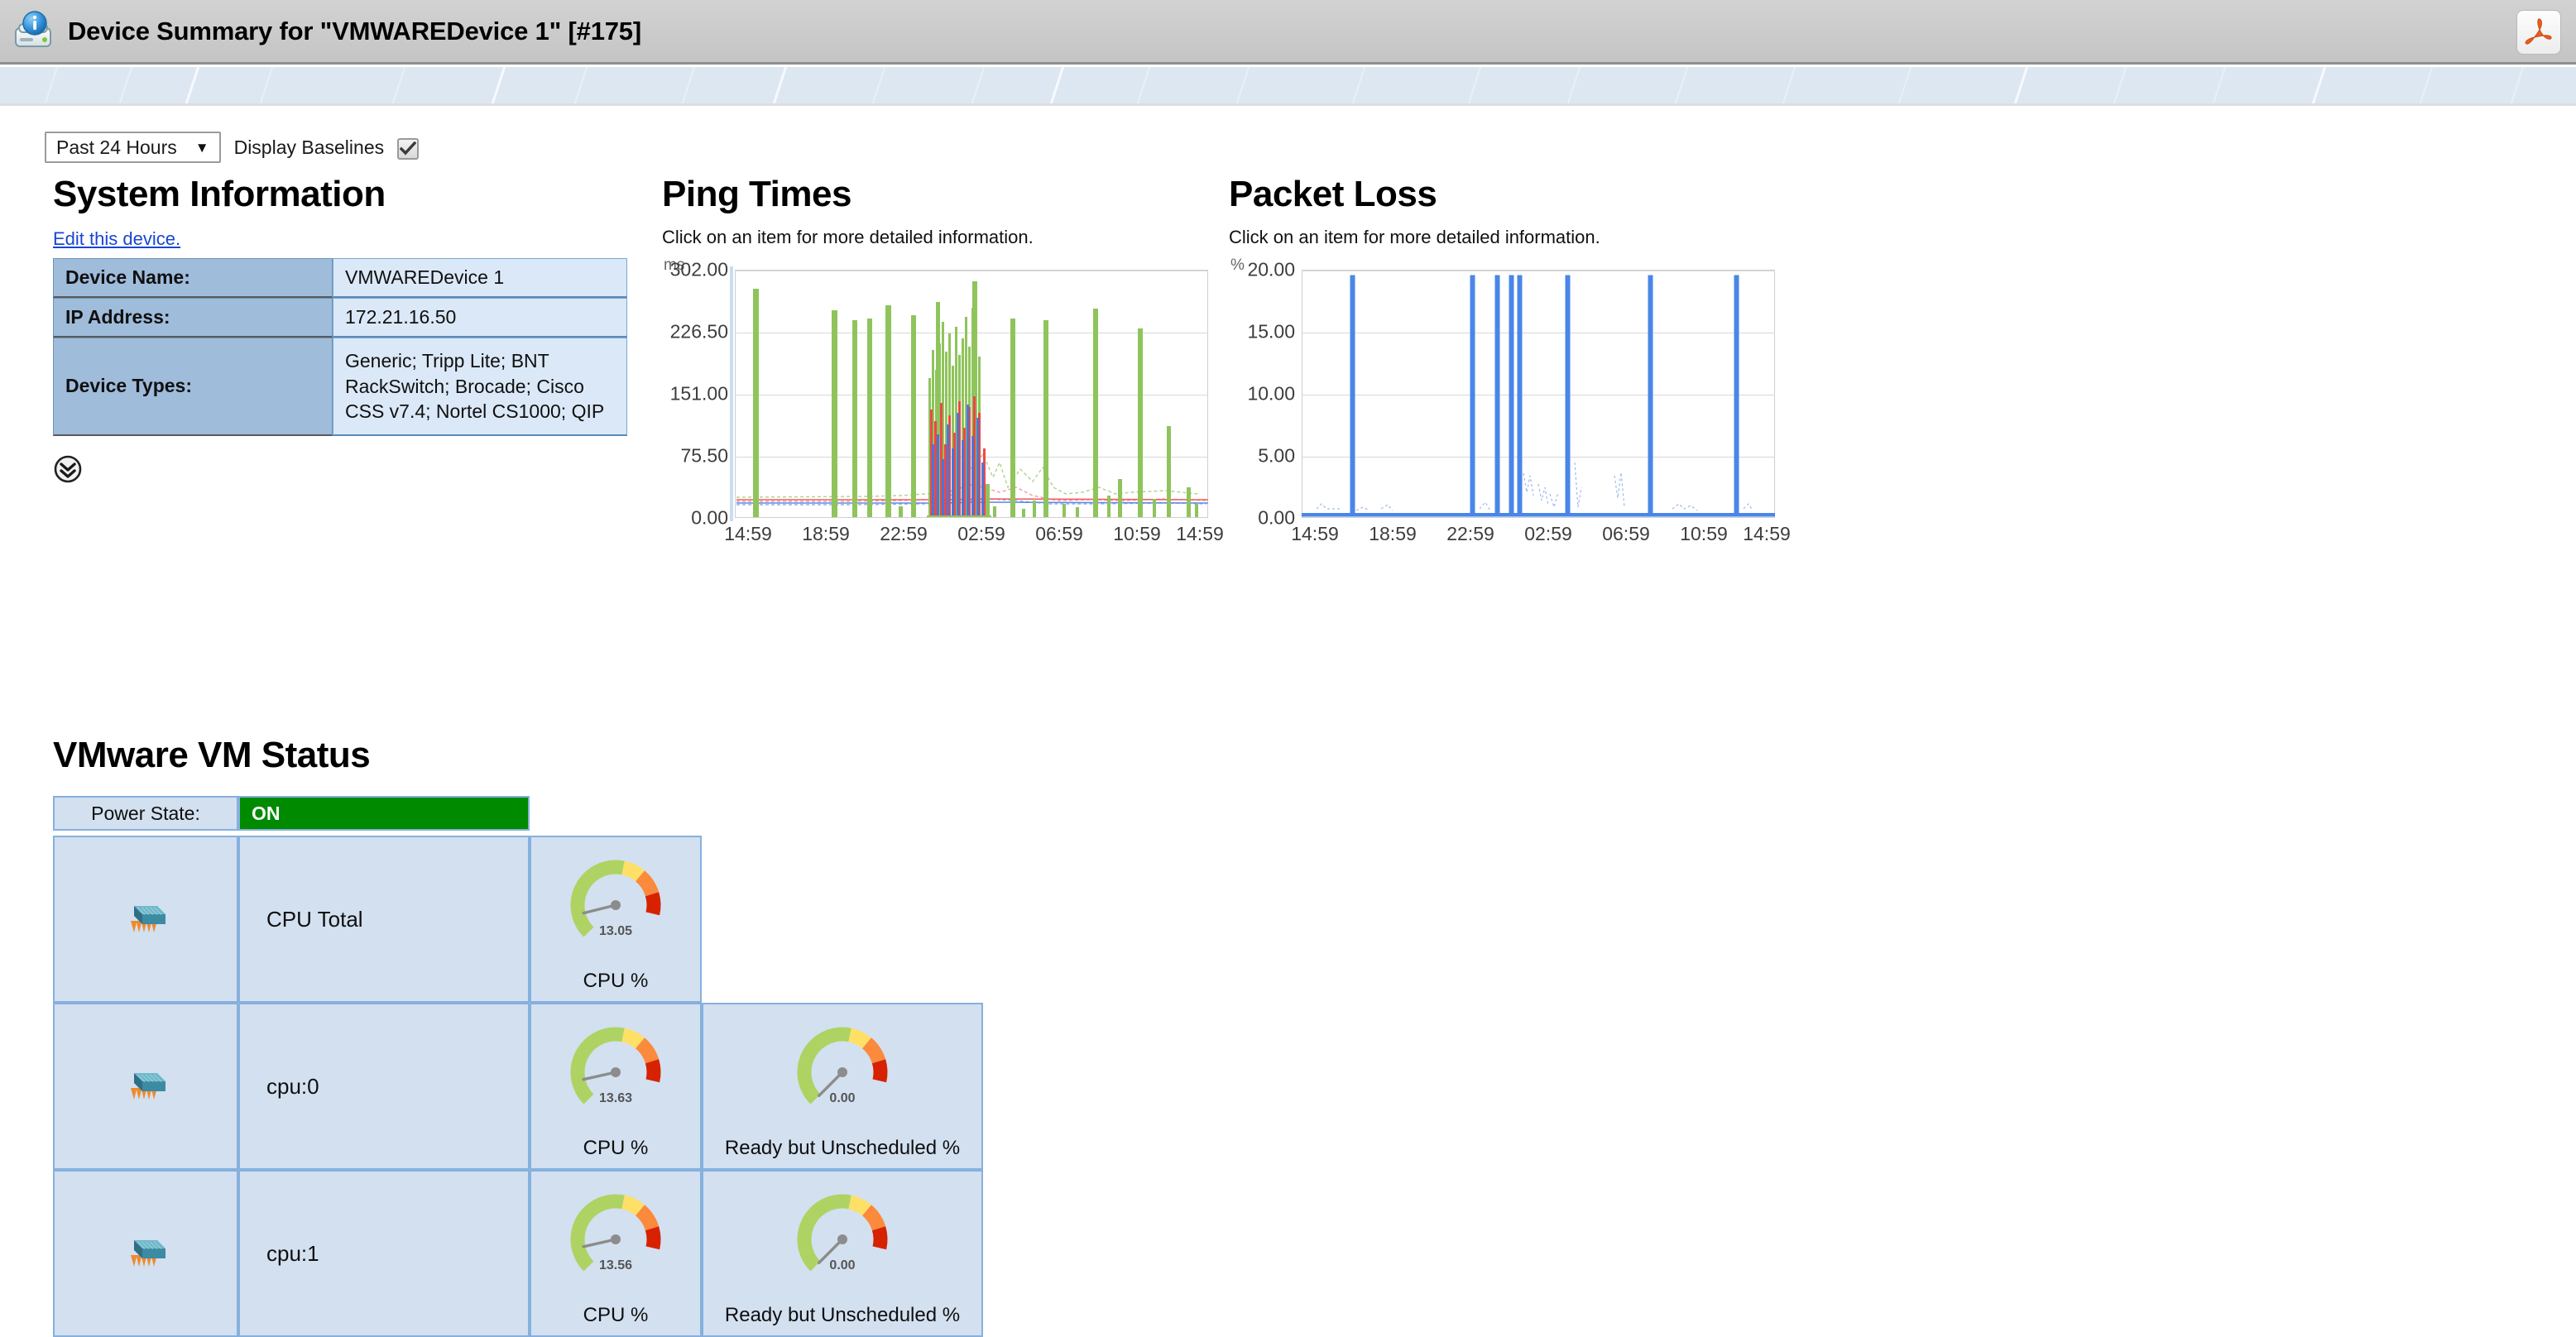 Image resolution: width=2576 pixels, height=1337 pixels. Describe the element at coordinates (699, 269) in the screenshot. I see `y-tick: 302.00` at that location.